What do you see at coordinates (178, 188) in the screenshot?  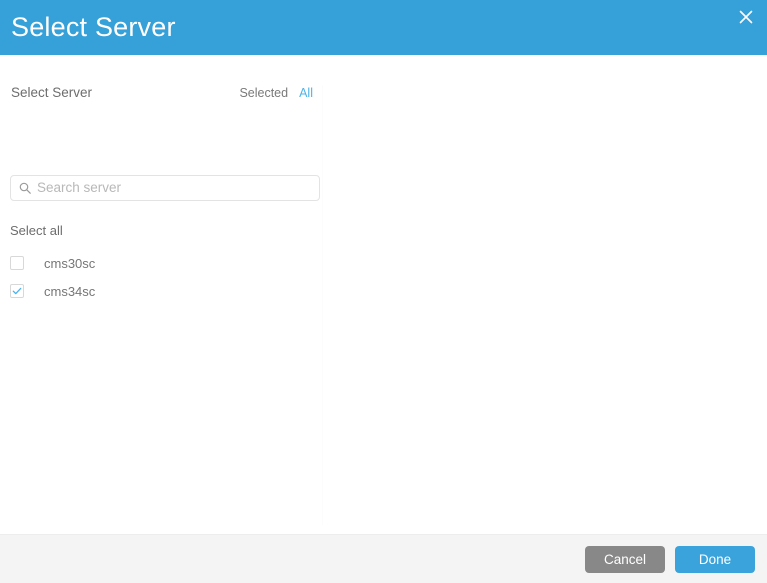 I see `search-input` at bounding box center [178, 188].